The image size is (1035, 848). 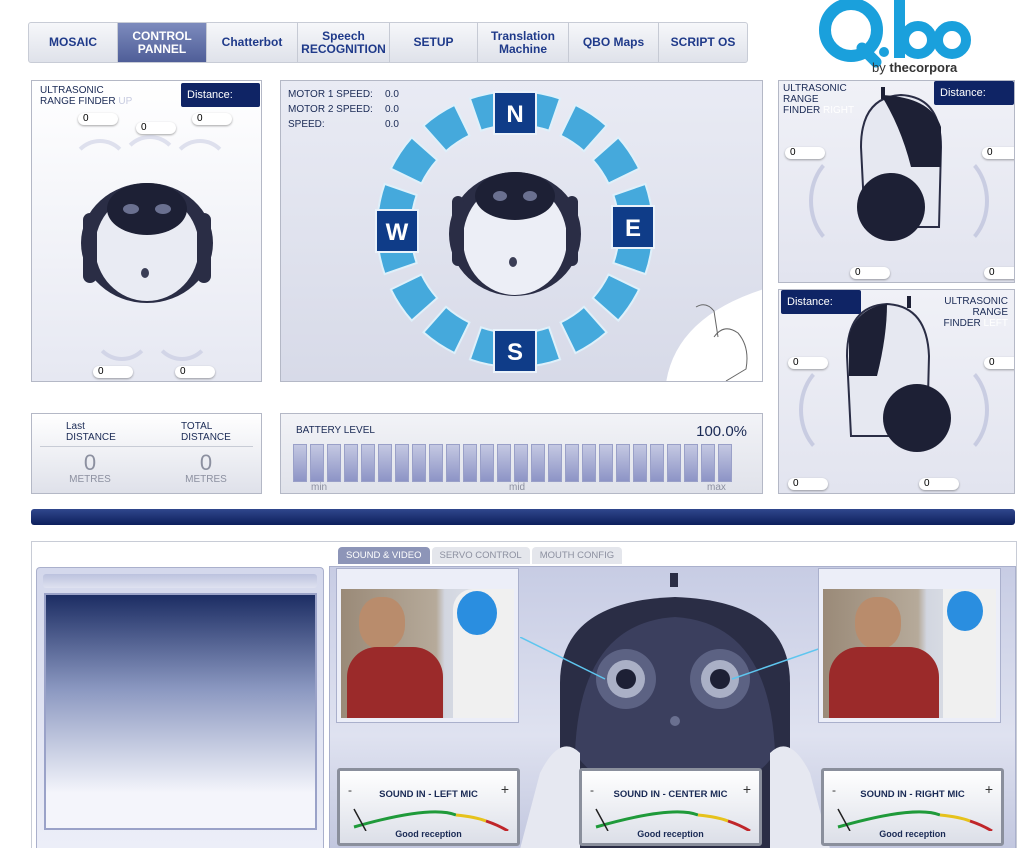 What do you see at coordinates (721, 431) in the screenshot?
I see `battery-percent: 100.0%` at bounding box center [721, 431].